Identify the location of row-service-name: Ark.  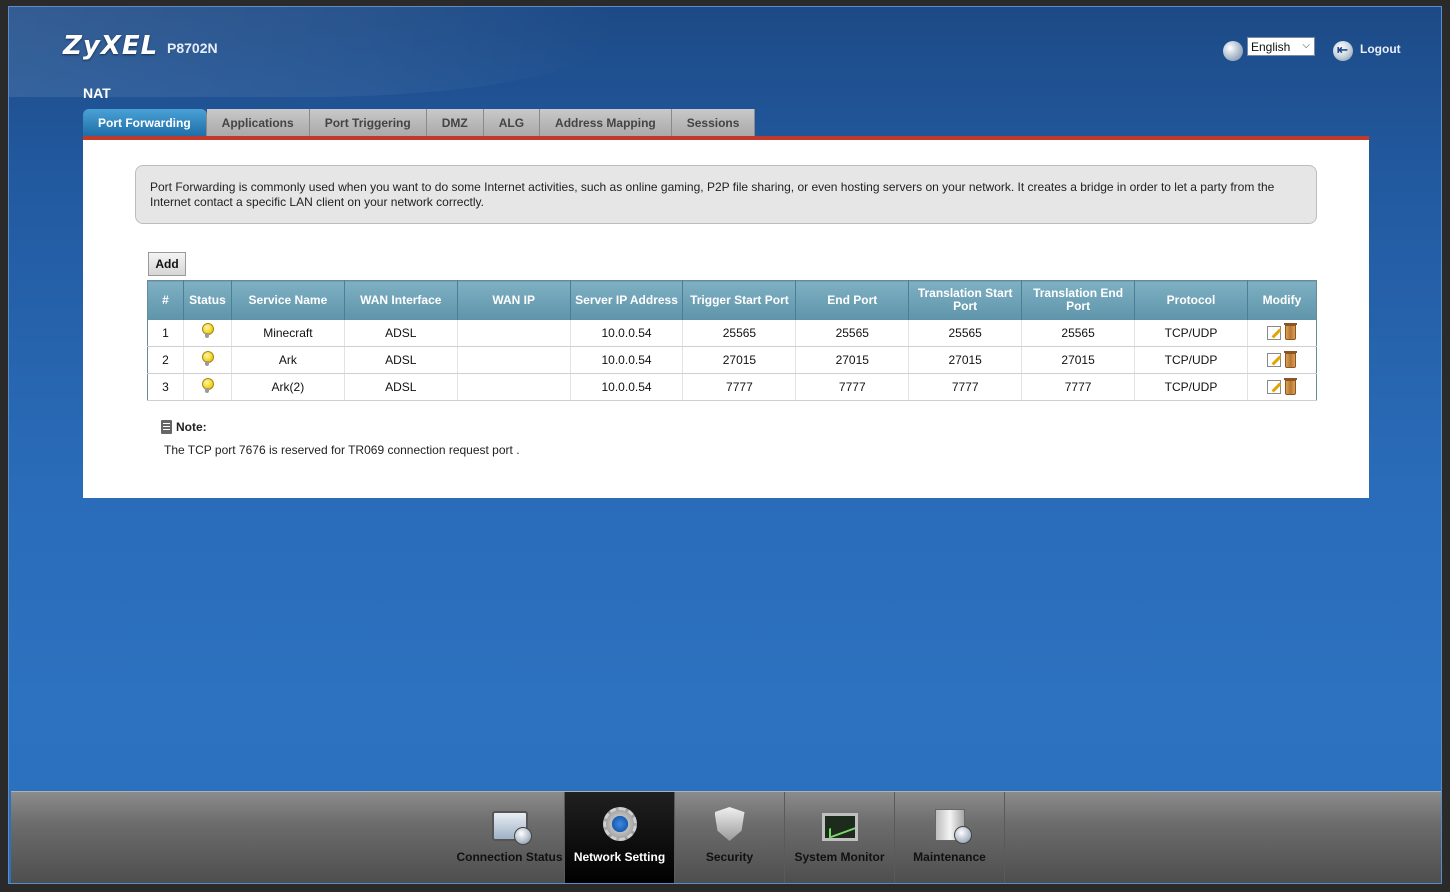
(288, 360).